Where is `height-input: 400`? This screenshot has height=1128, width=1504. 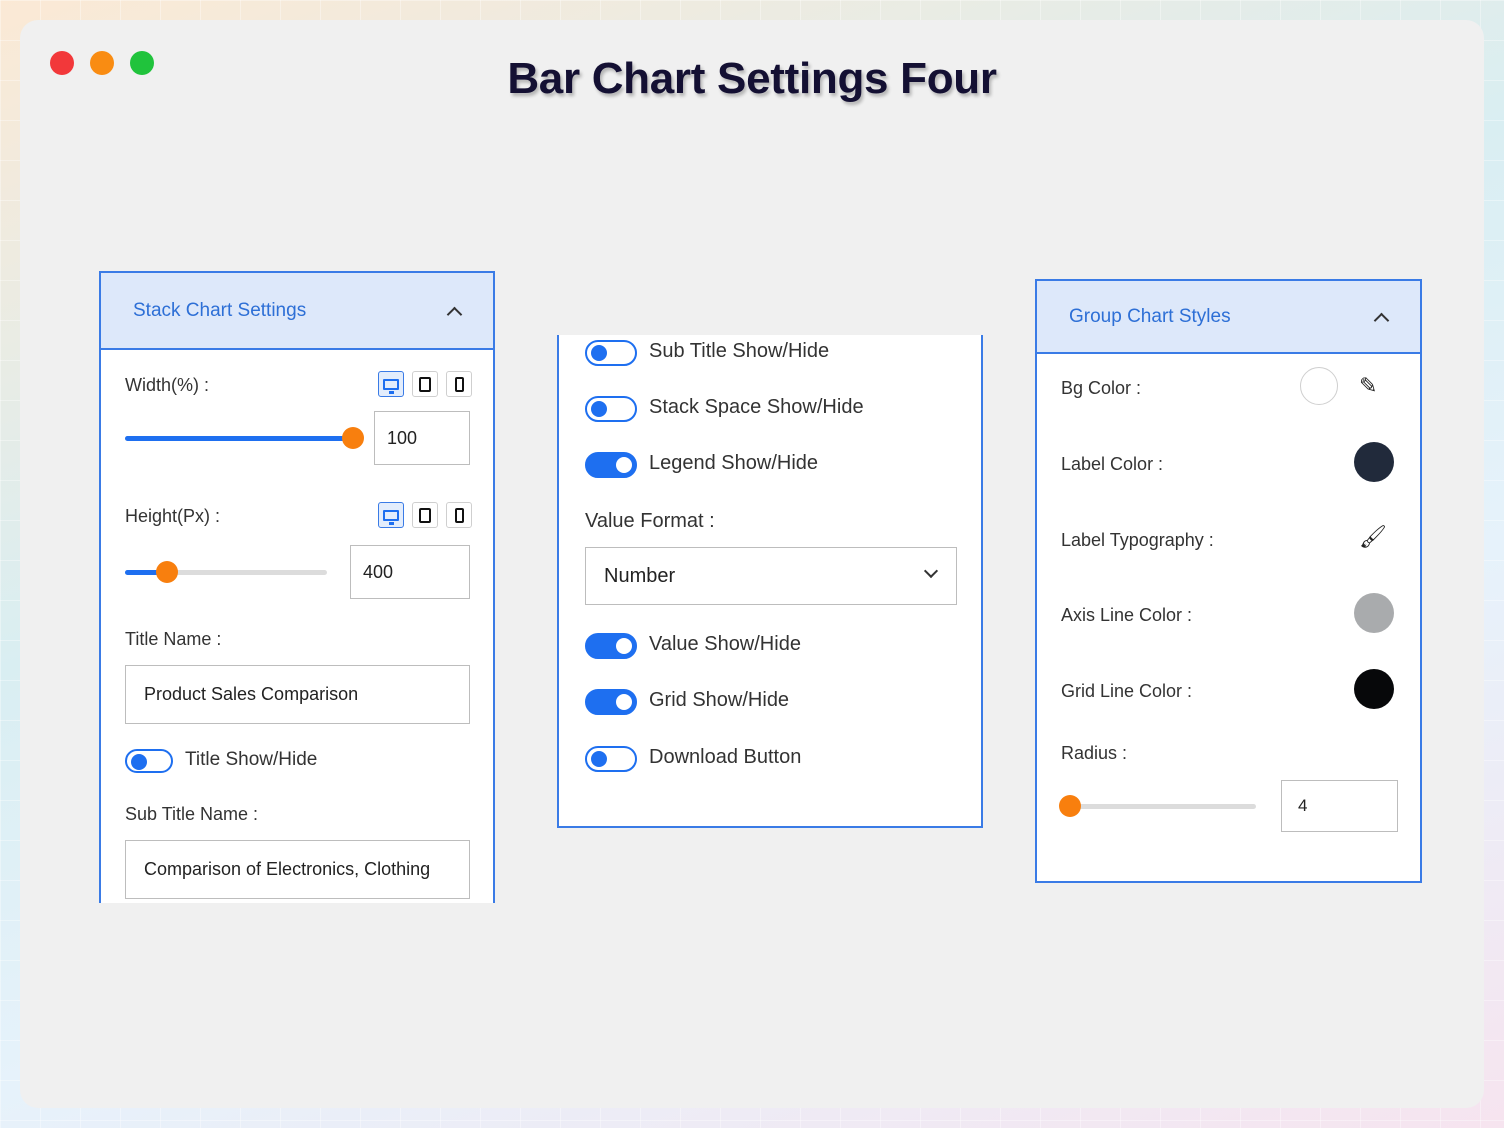 height-input: 400 is located at coordinates (410, 572).